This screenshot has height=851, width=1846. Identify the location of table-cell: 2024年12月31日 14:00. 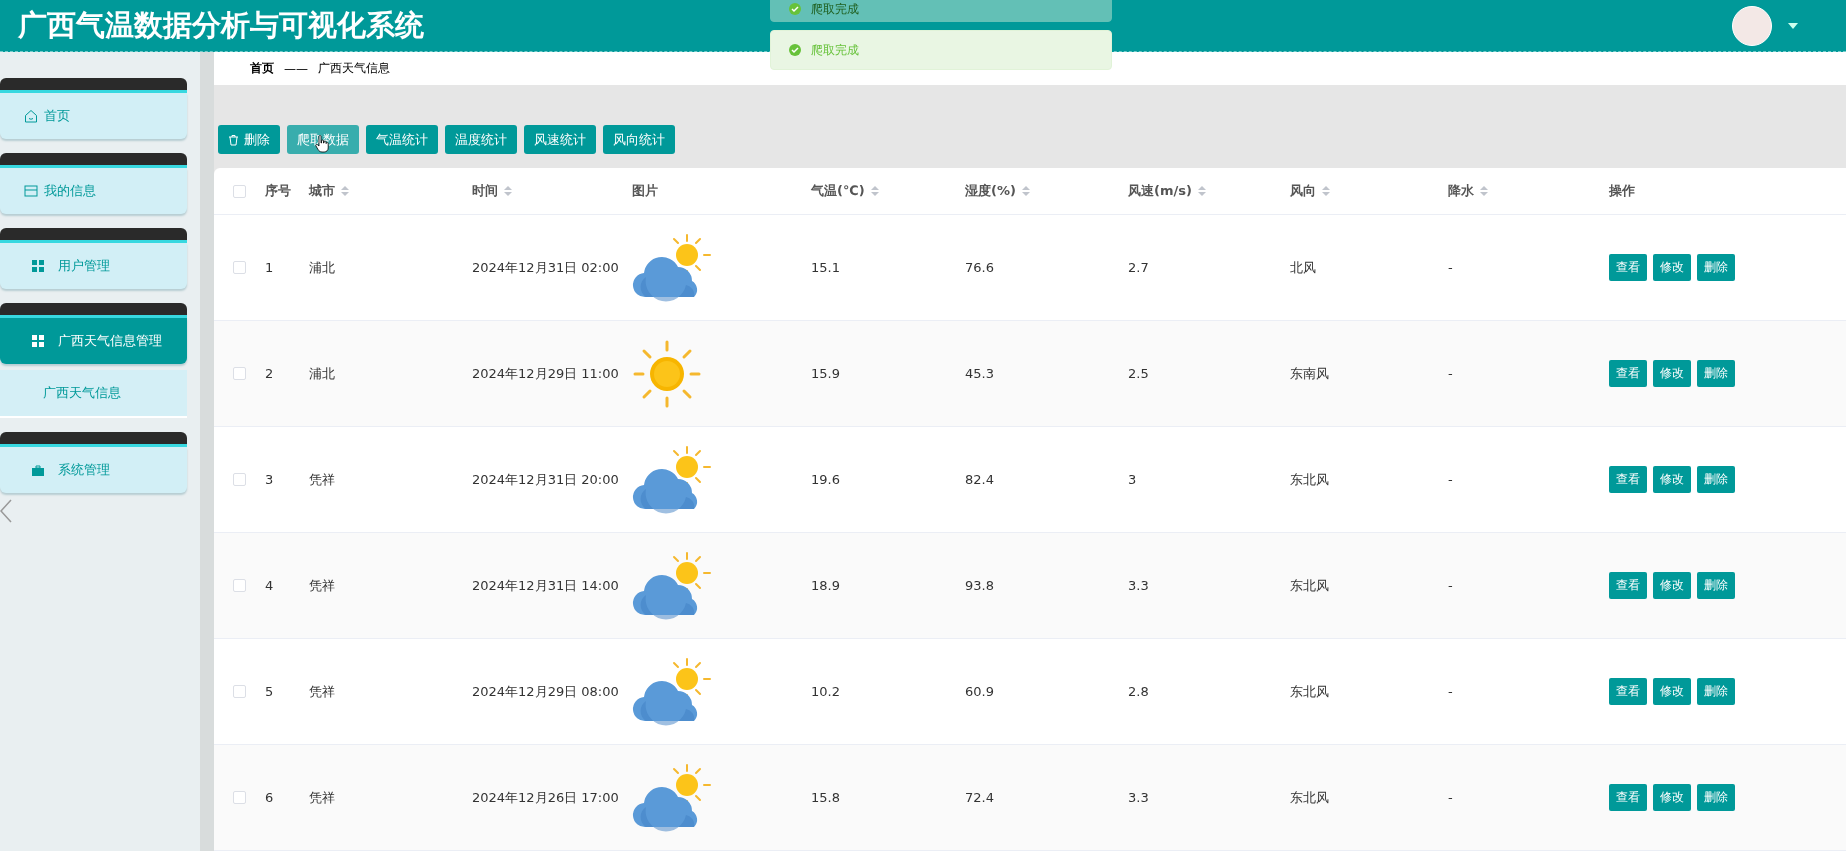
(545, 585).